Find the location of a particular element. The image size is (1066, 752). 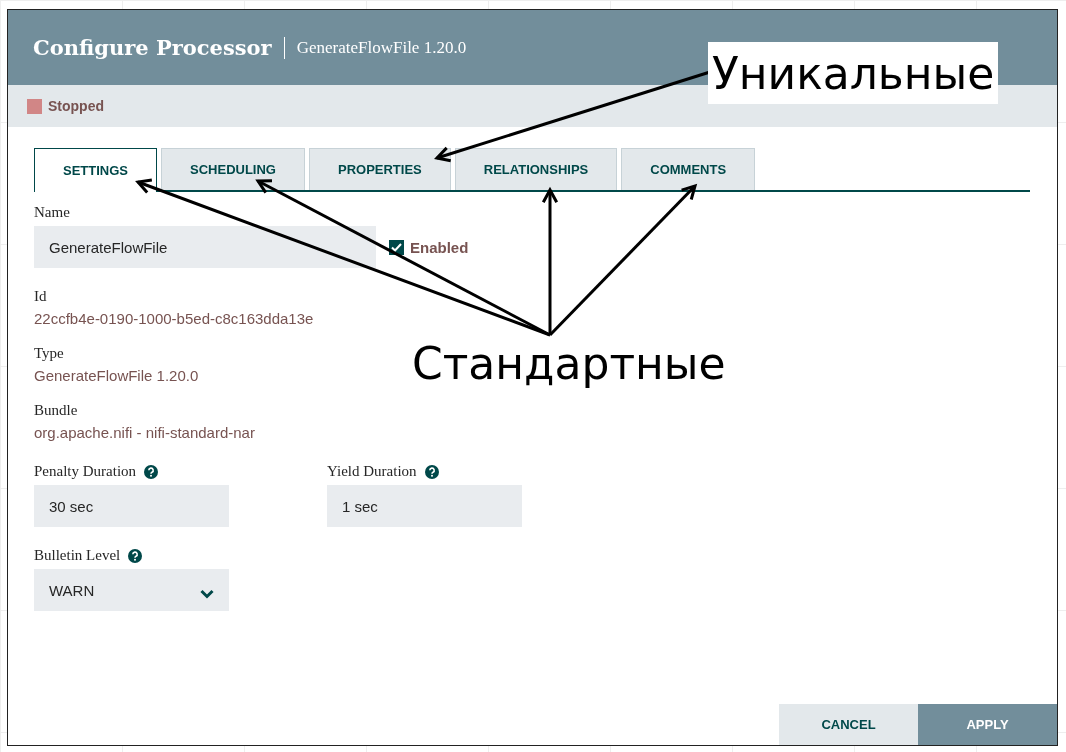

tab: PROPERTIES is located at coordinates (379, 169).